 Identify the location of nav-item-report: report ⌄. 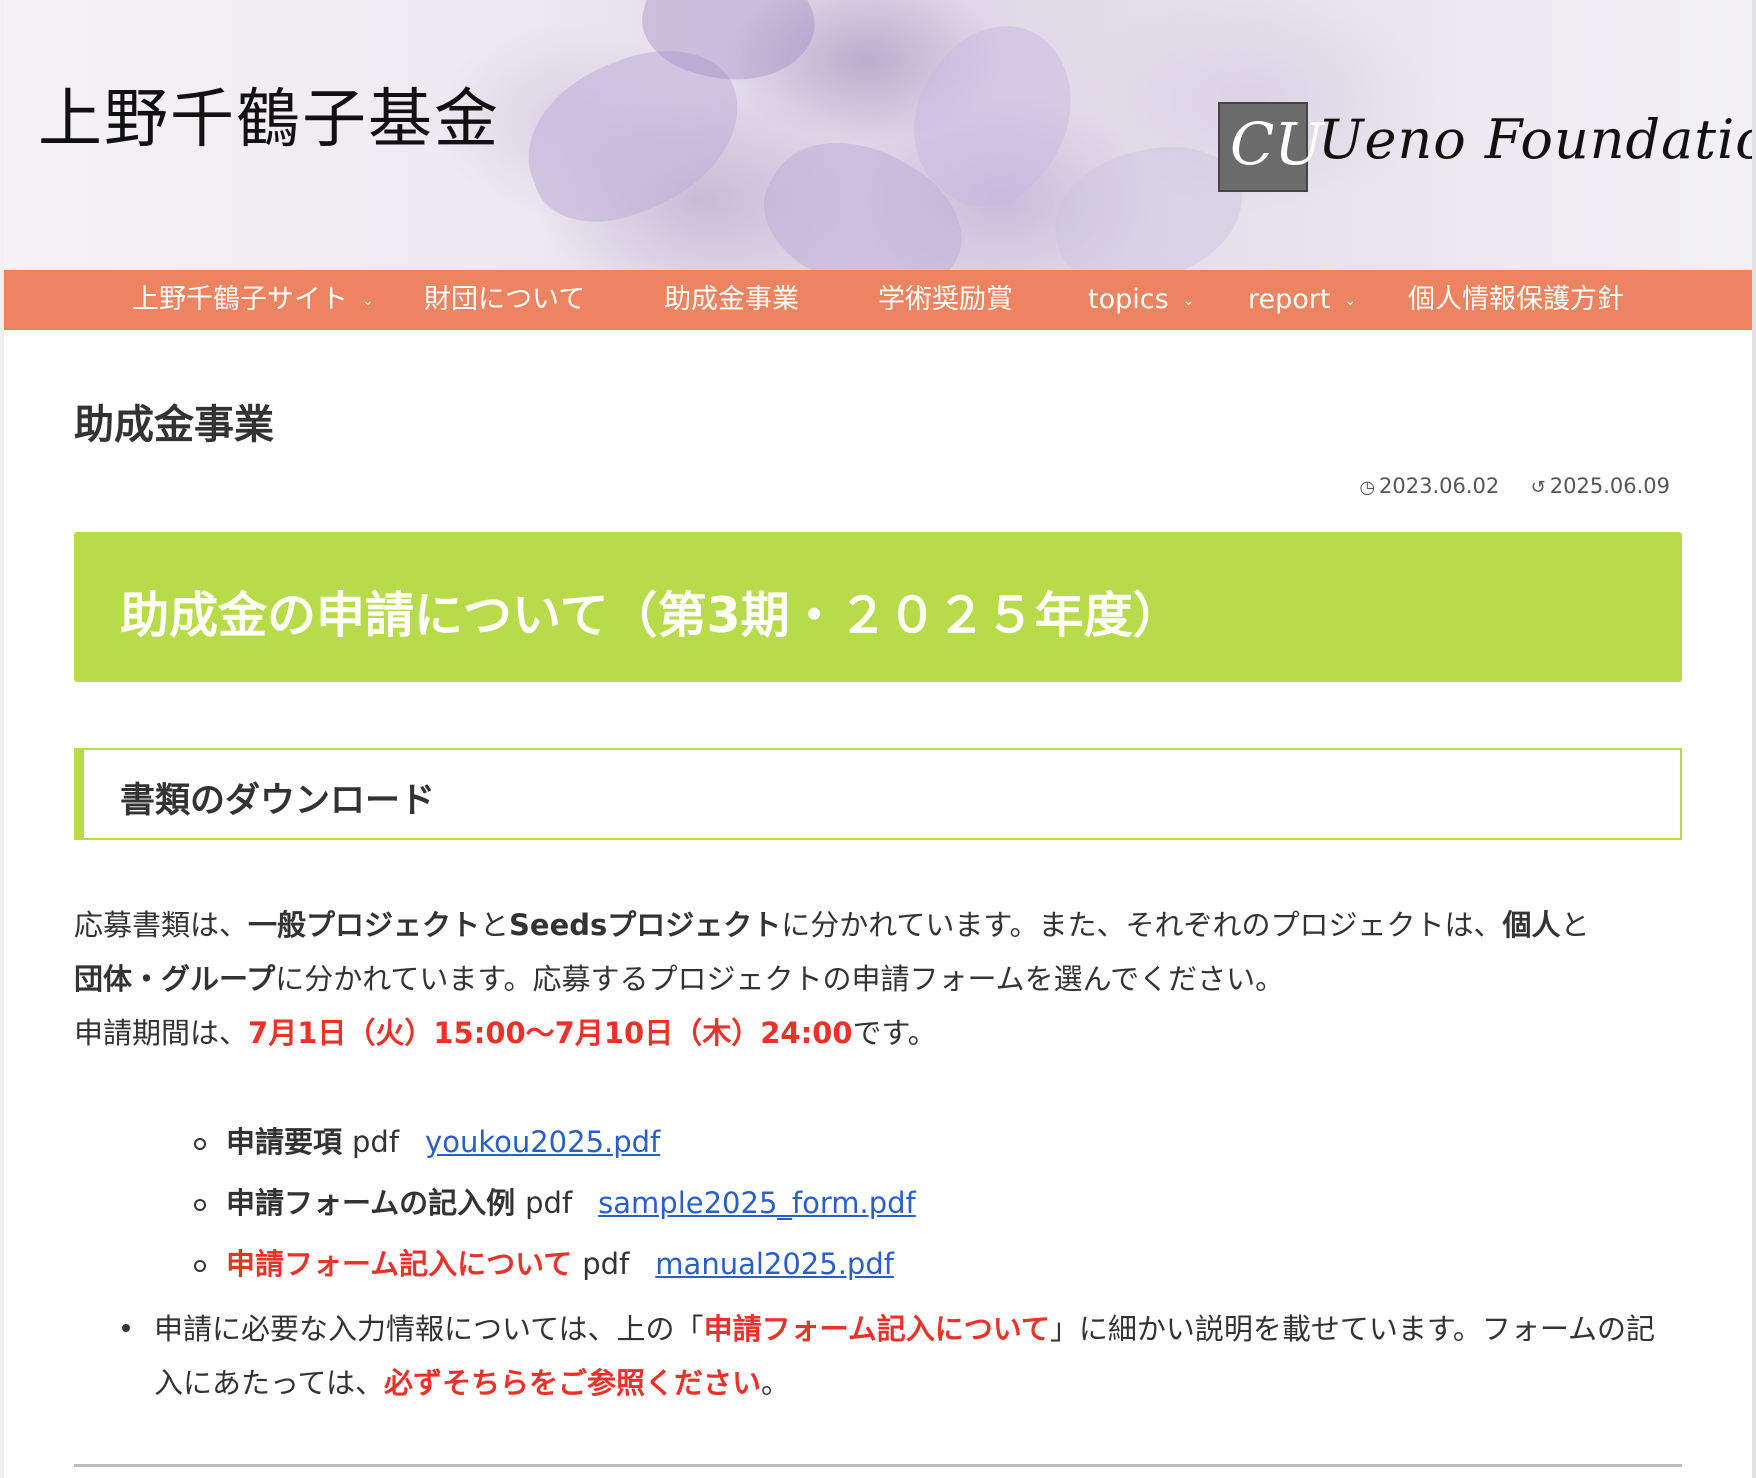
(1302, 300).